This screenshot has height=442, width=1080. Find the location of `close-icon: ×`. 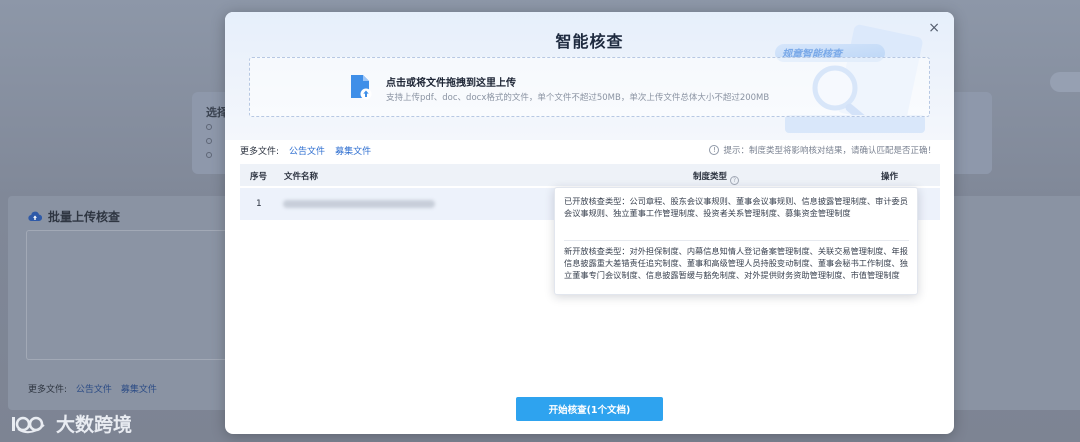

close-icon: × is located at coordinates (934, 28).